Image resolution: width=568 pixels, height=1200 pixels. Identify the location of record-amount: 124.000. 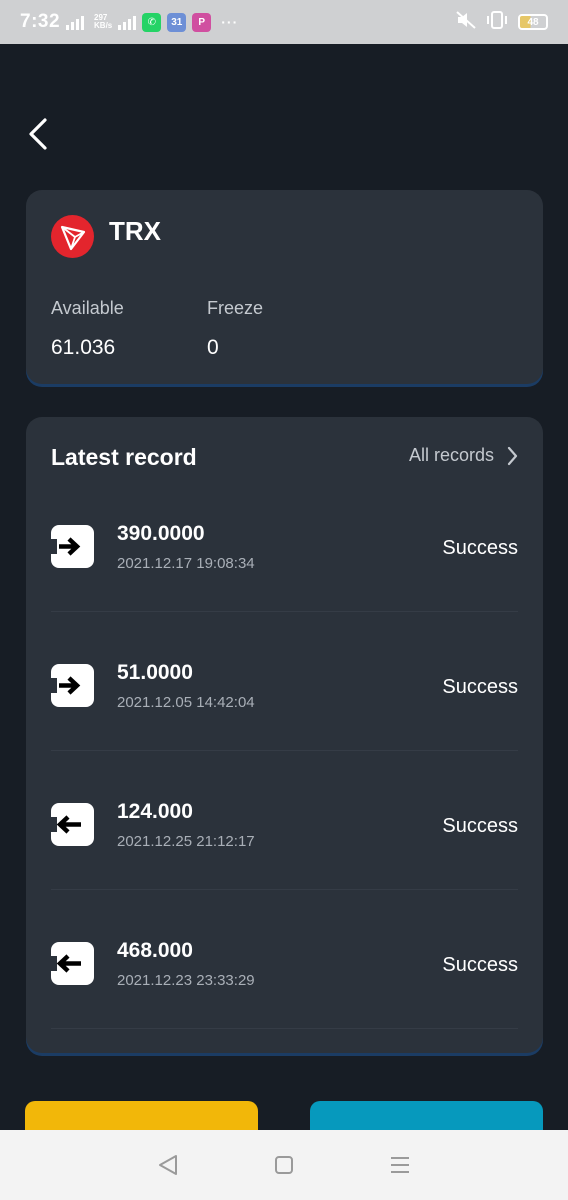
(155, 811).